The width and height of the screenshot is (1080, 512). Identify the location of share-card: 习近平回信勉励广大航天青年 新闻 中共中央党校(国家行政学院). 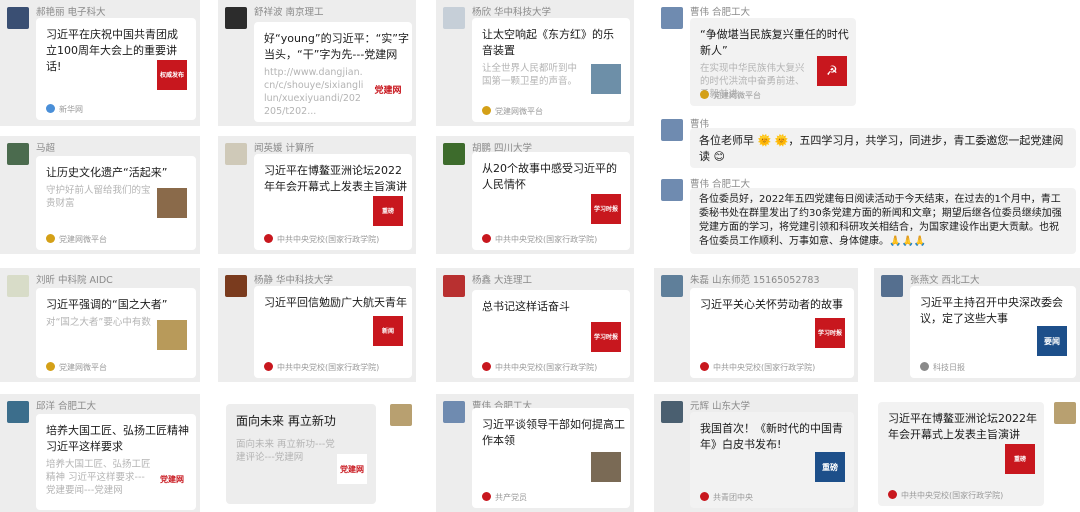
(333, 332).